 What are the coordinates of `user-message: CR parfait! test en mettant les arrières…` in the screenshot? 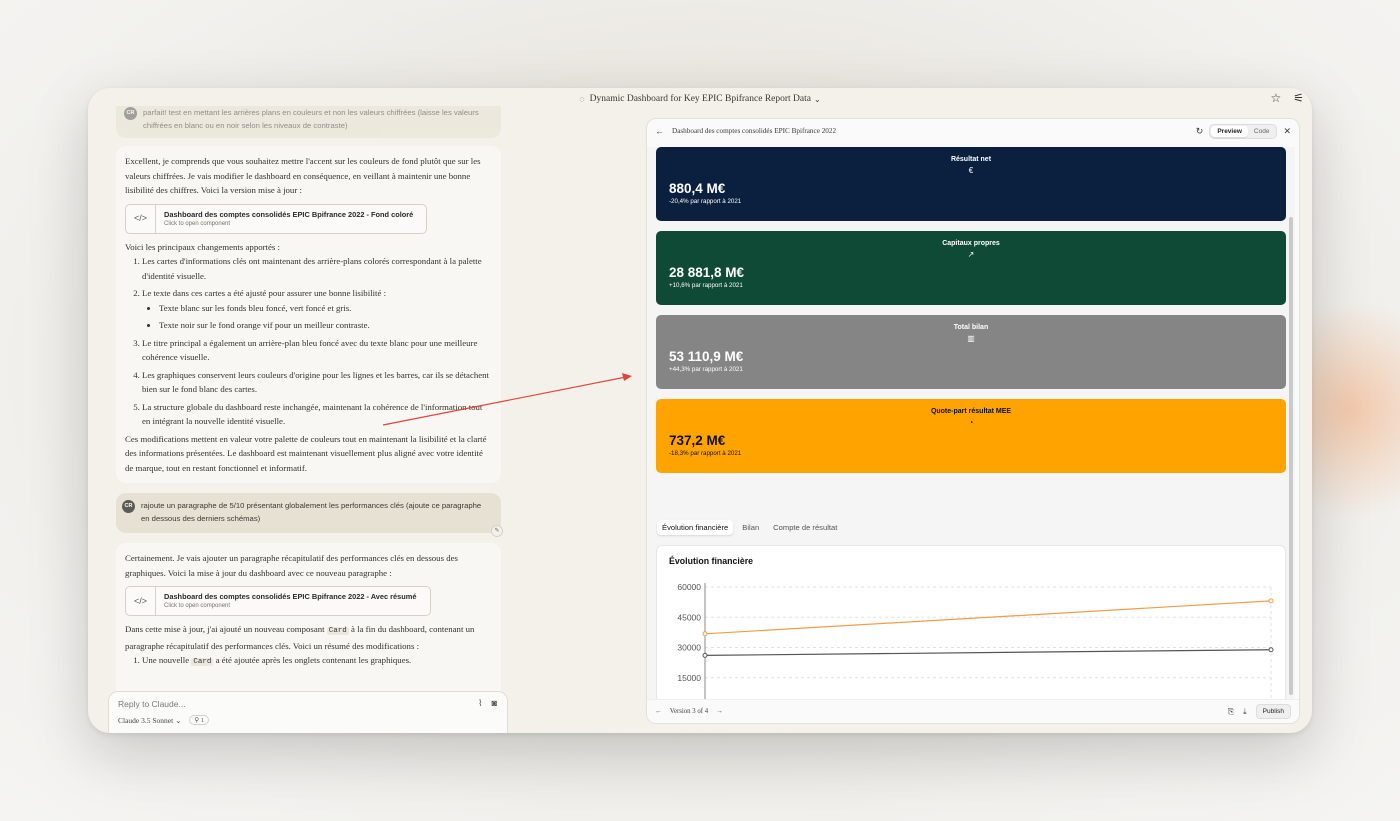 It's located at (308, 122).